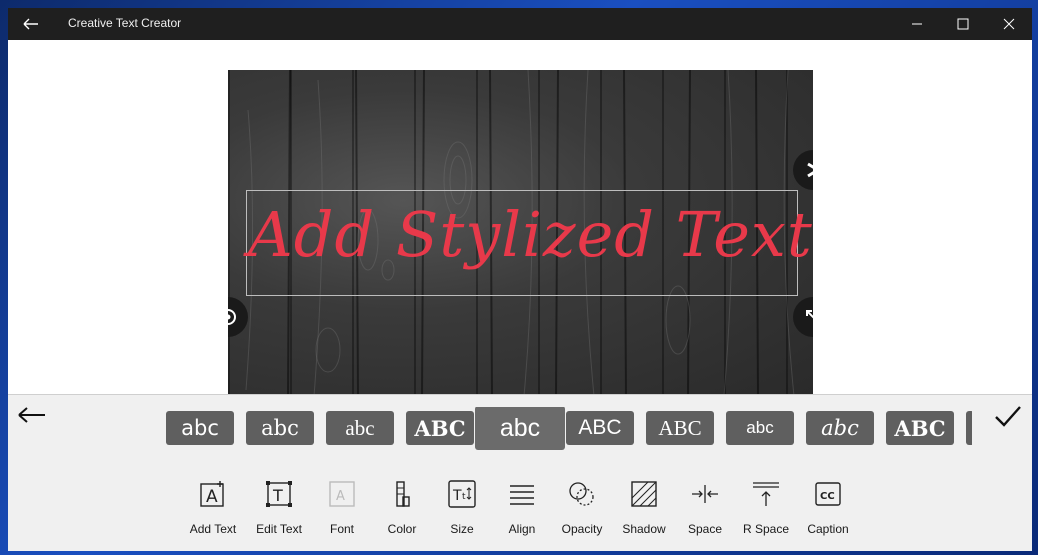 The image size is (1038, 555). What do you see at coordinates (462, 509) in the screenshot?
I see `tool-size: T t Size` at bounding box center [462, 509].